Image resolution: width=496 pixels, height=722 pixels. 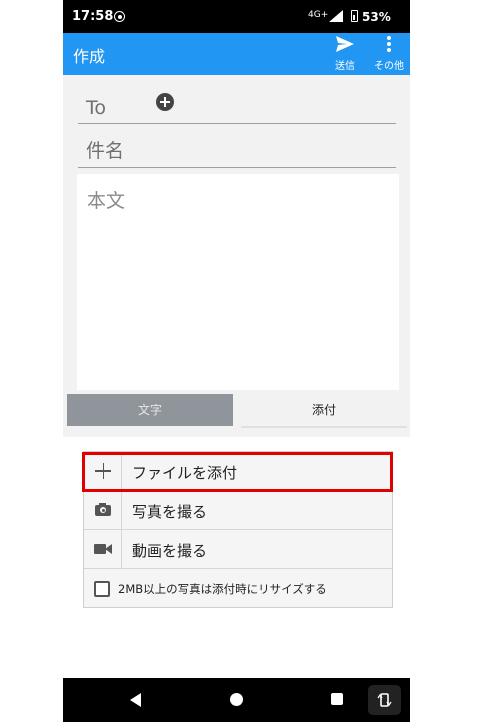 I want to click on plus-icon, so click(x=103, y=471).